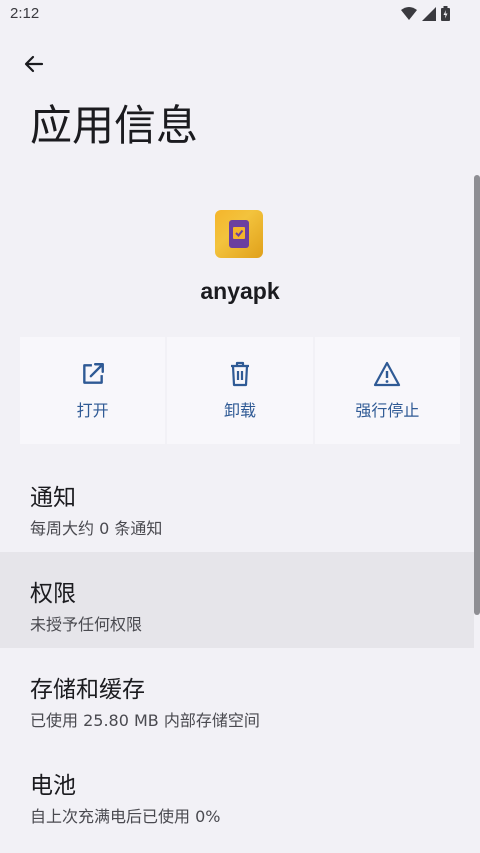  What do you see at coordinates (53, 498) in the screenshot?
I see `setting-title: 通知` at bounding box center [53, 498].